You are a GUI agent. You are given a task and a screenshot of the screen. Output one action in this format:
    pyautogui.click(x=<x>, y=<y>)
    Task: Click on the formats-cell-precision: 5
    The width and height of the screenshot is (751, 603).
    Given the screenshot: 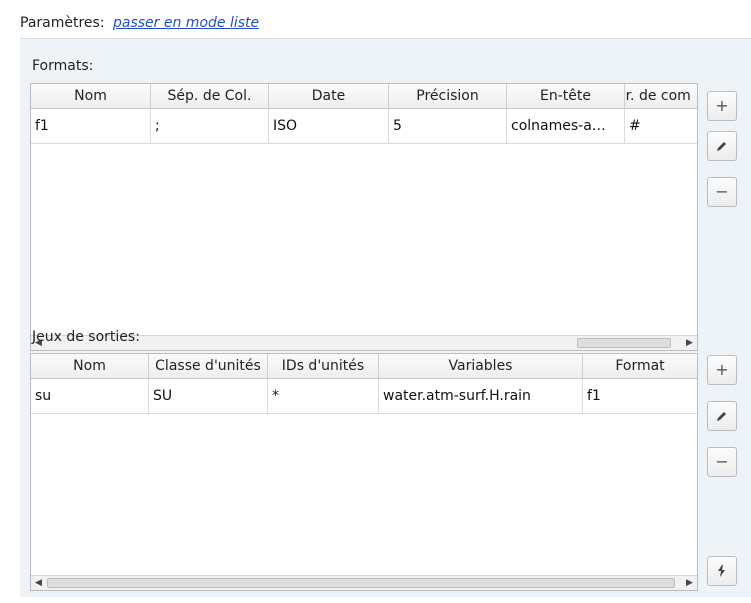 What is the action you would take?
    pyautogui.click(x=448, y=126)
    